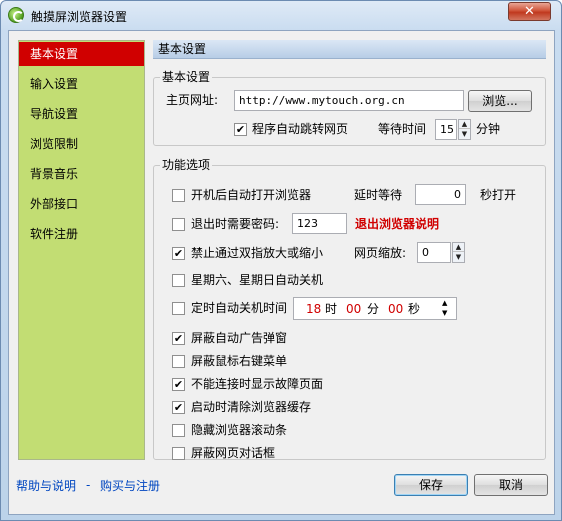 The image size is (562, 521). I want to click on title-bar: 触摸屏浏览器设置 ✕, so click(281, 15).